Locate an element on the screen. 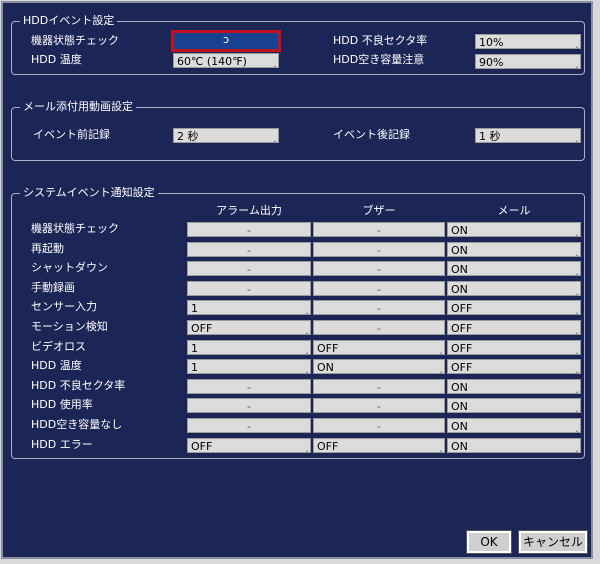 This screenshot has height=564, width=600. event-buzzer-value: ON is located at coordinates (325, 367).